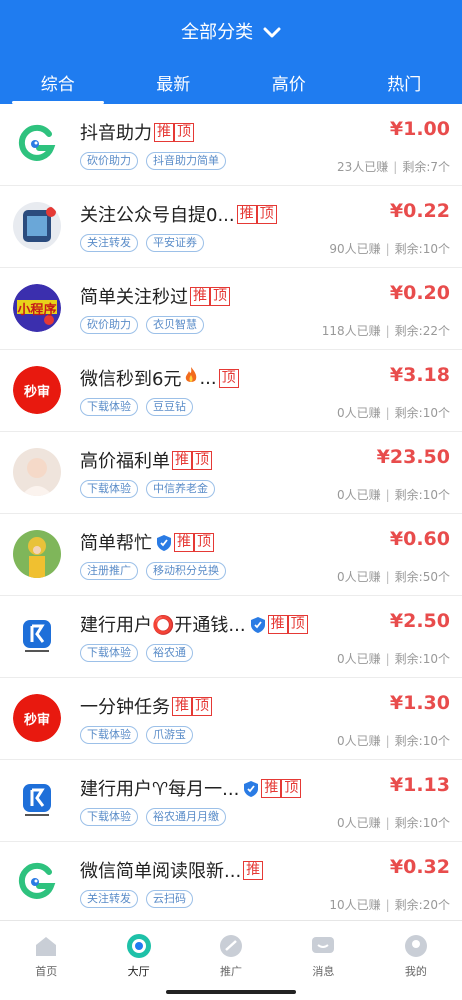 The height and width of the screenshot is (1000, 462). What do you see at coordinates (426, 167) in the screenshot?
I see `remaining-count: 剩余:7个` at bounding box center [426, 167].